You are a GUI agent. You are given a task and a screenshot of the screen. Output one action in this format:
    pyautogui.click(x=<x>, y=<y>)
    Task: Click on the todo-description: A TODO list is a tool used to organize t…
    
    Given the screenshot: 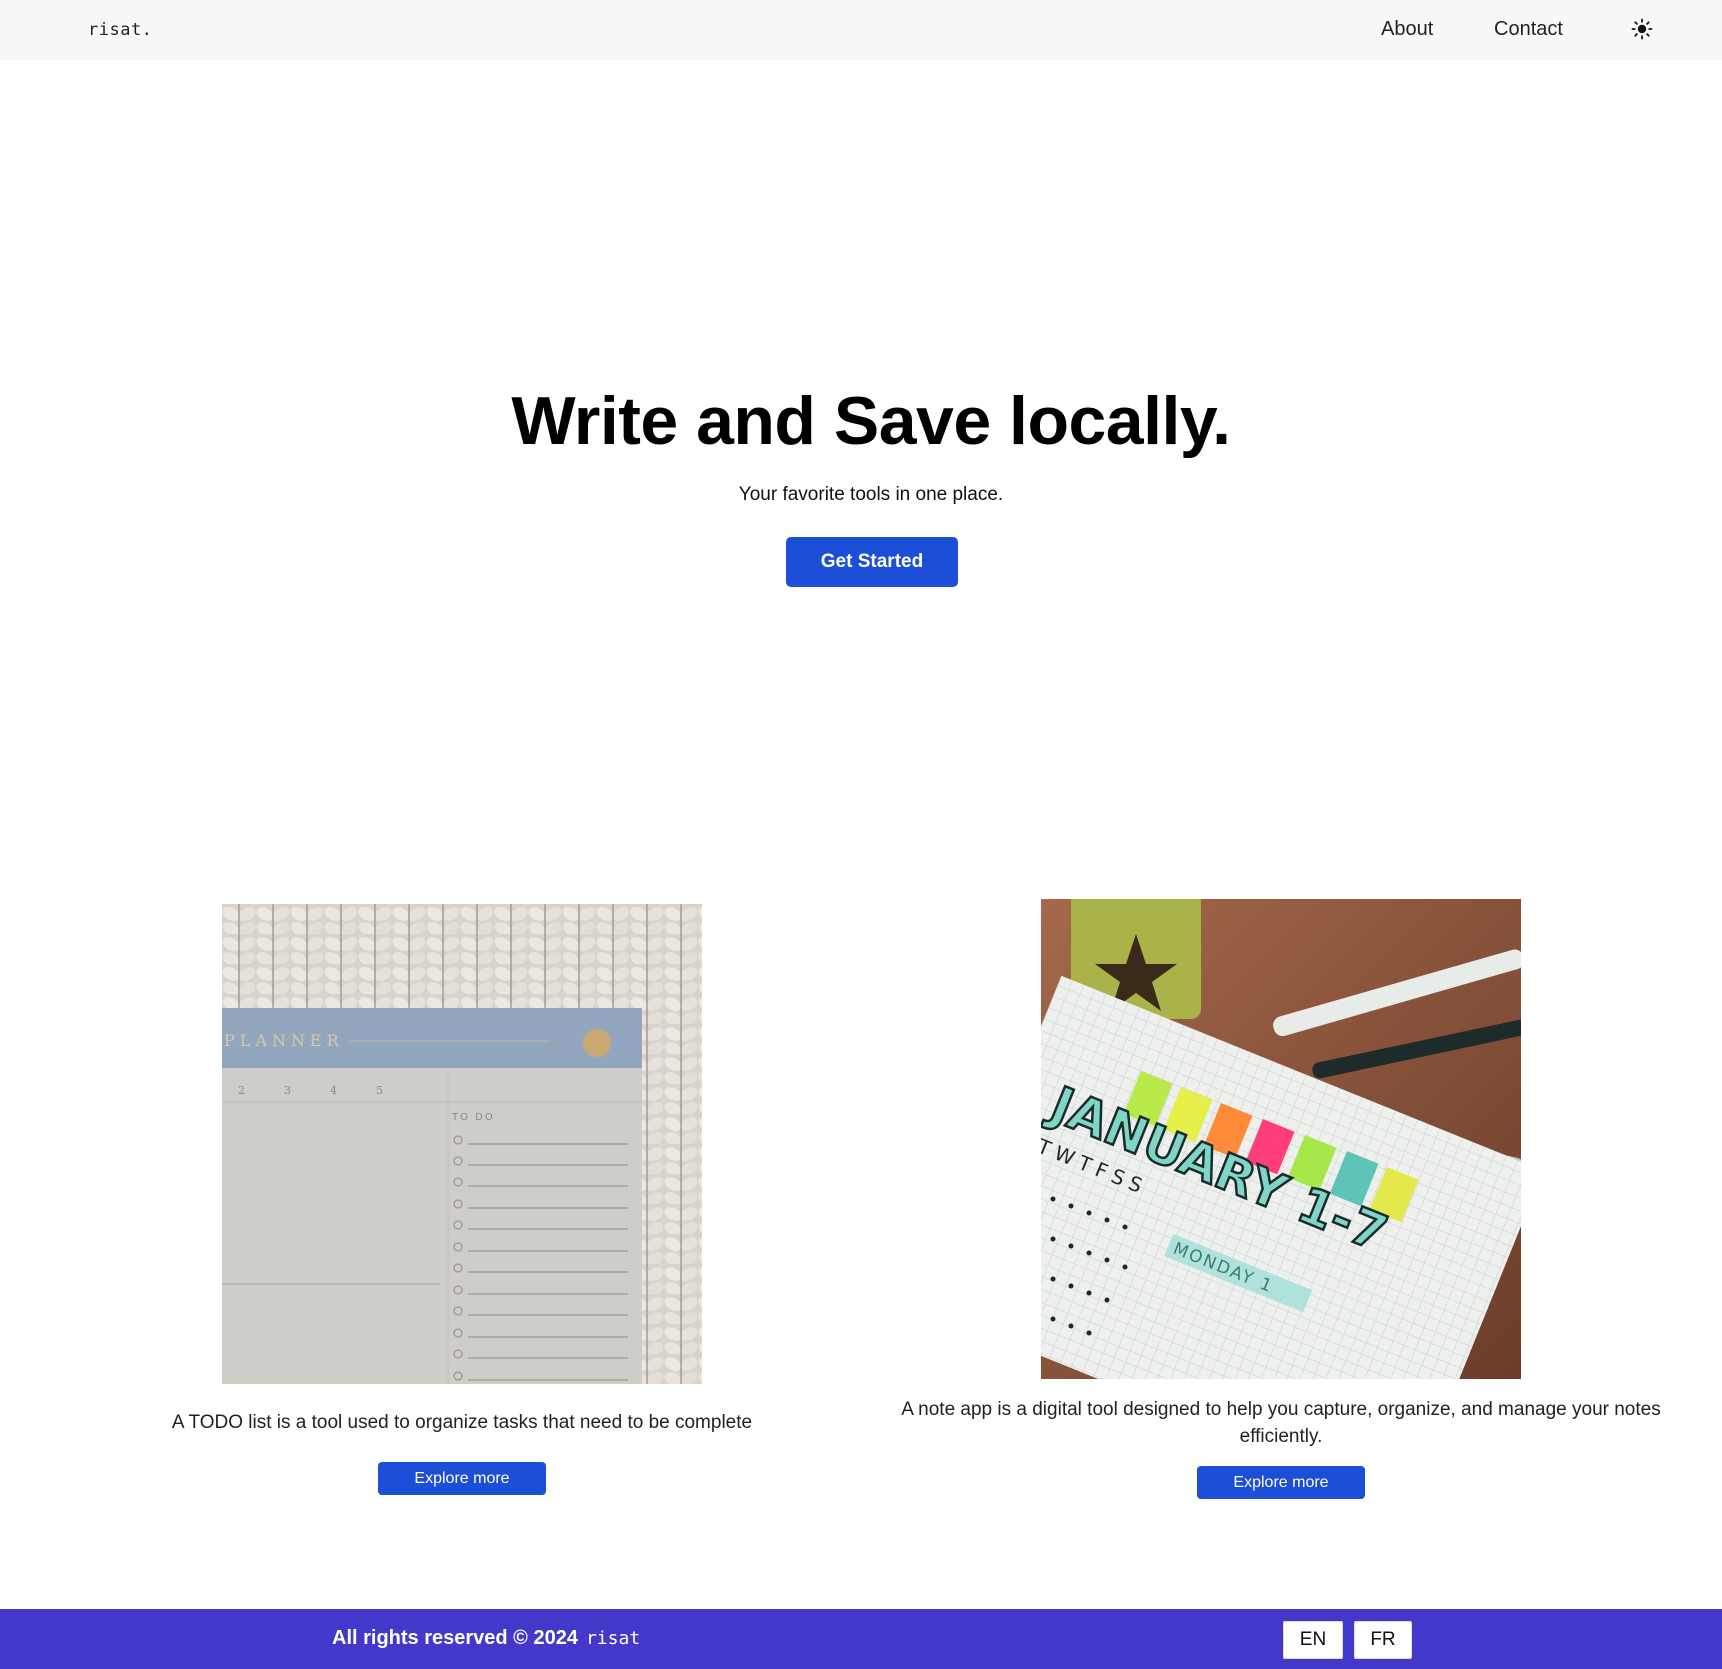 What is the action you would take?
    pyautogui.click(x=462, y=1422)
    